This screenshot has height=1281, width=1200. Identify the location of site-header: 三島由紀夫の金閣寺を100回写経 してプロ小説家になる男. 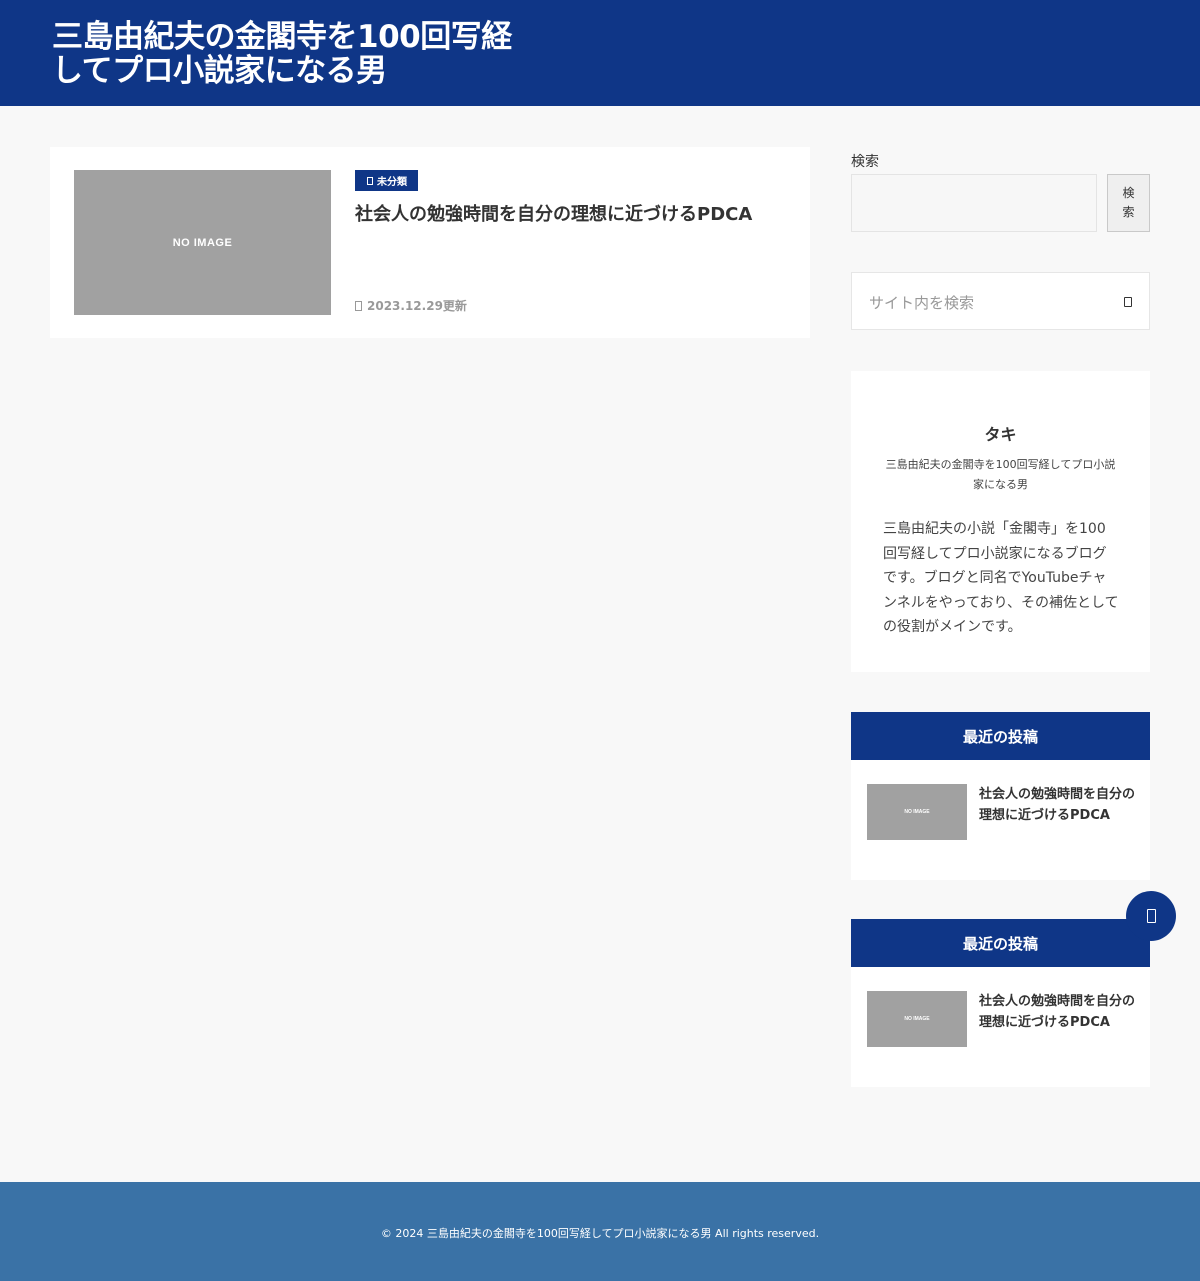
(600, 53).